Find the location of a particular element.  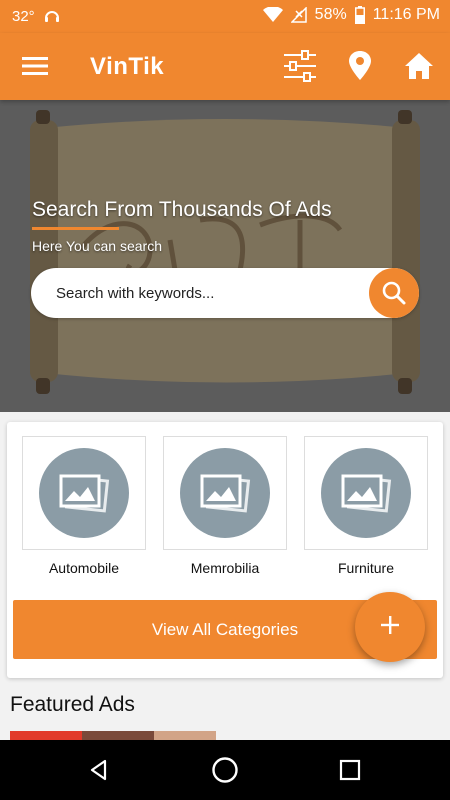

headset-notification-icon is located at coordinates (52, 16).